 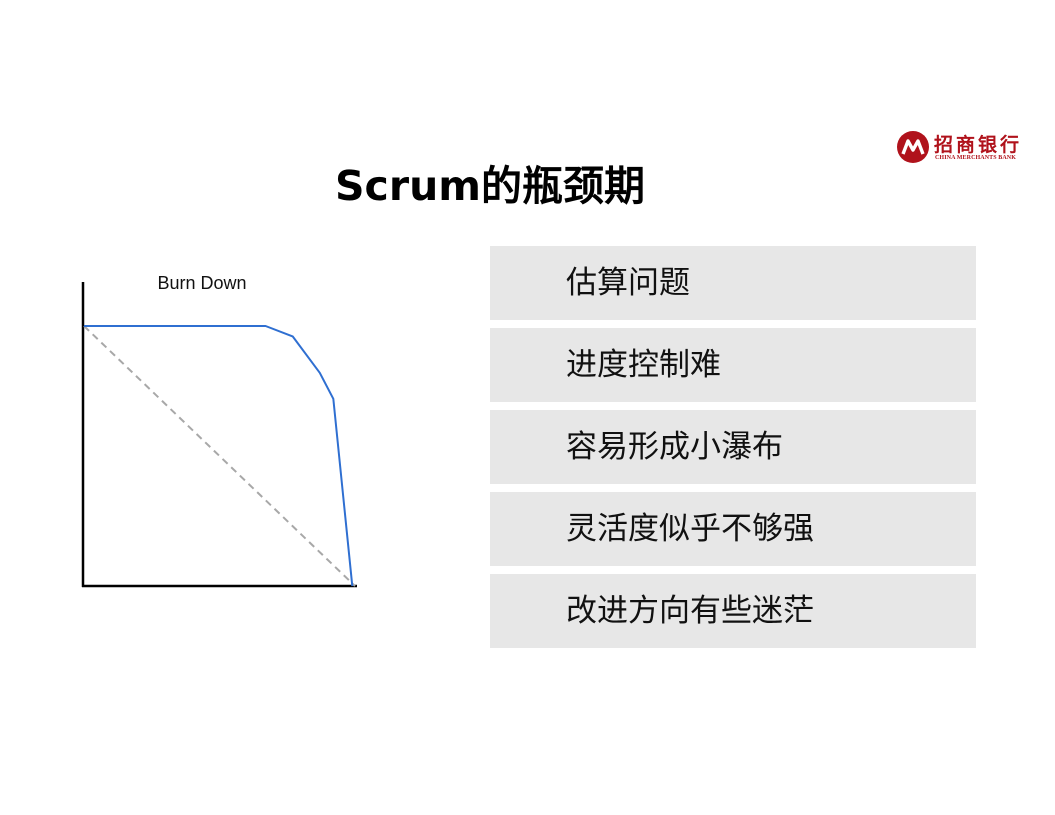 I want to click on list-item-label: 灵活度似乎不够强, so click(x=690, y=529).